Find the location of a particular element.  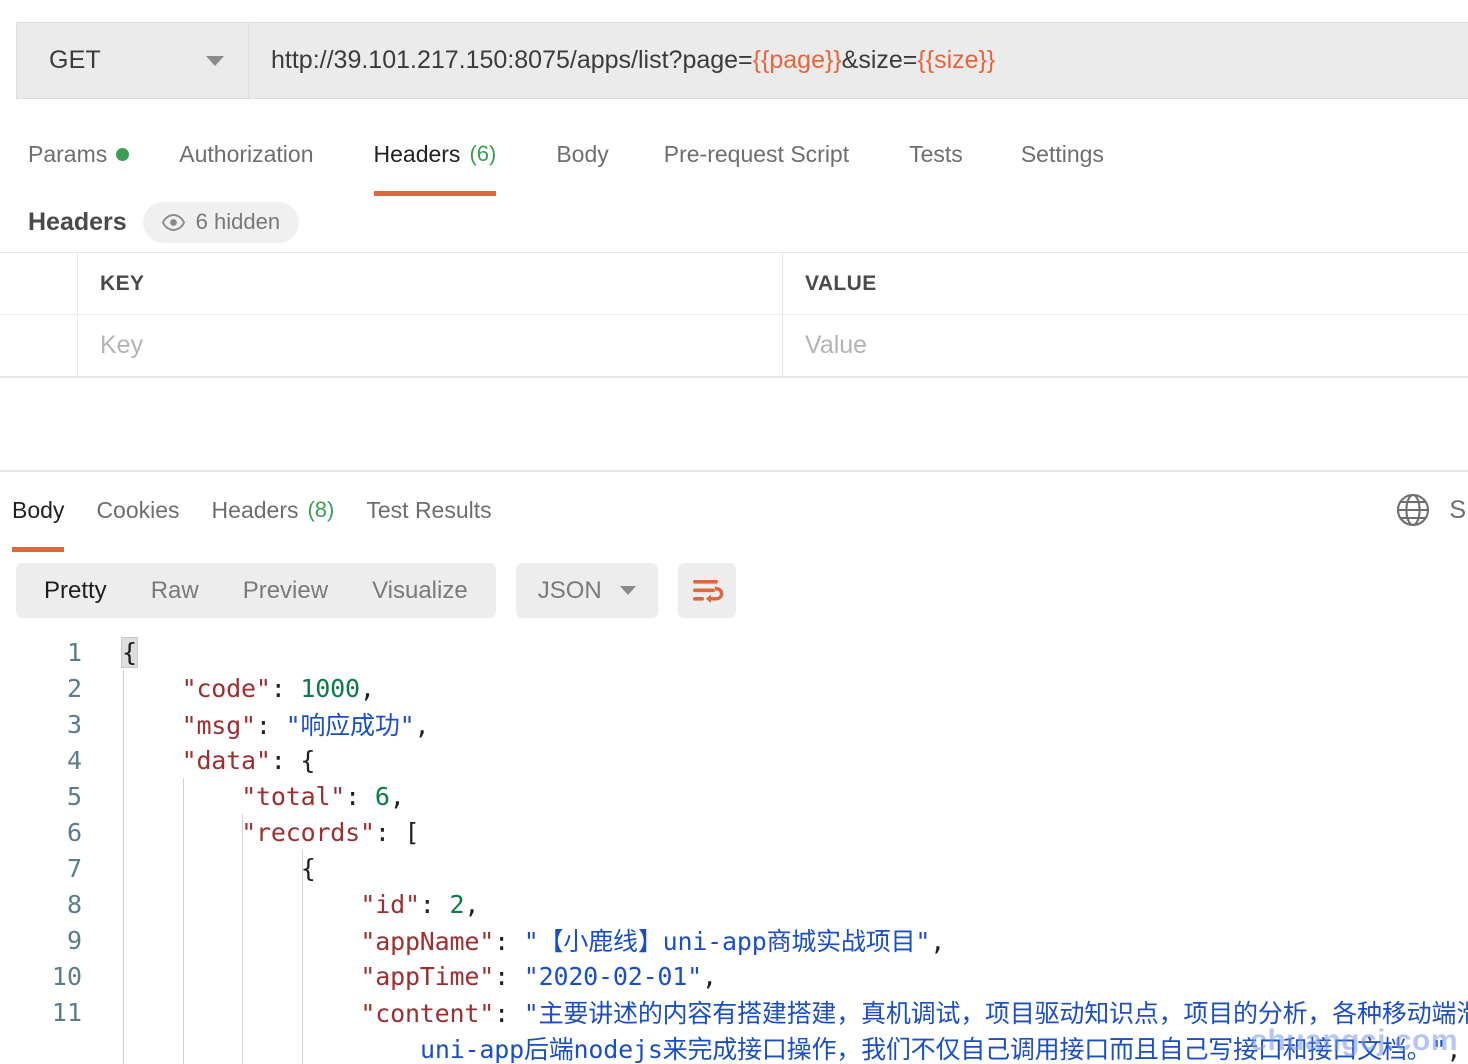

column-header-value: VALUE is located at coordinates (1125, 283).